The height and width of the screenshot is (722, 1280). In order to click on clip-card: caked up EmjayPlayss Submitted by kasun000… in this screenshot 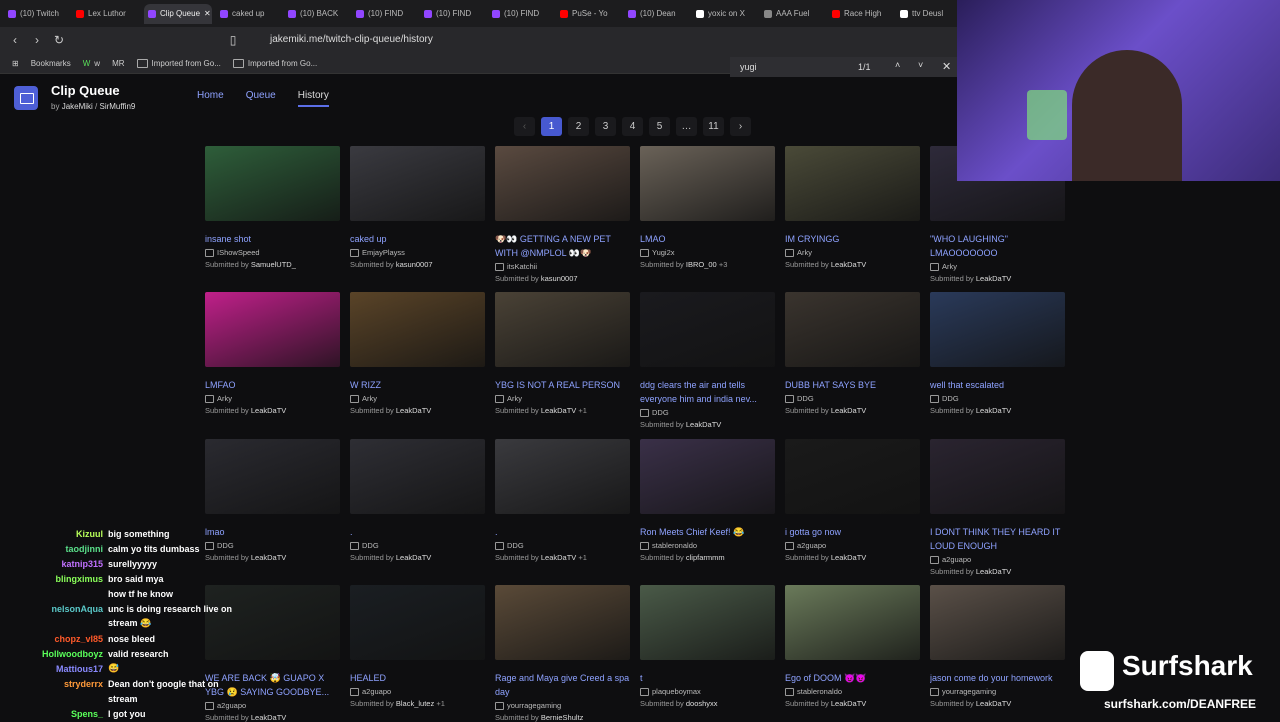, I will do `click(417, 207)`.